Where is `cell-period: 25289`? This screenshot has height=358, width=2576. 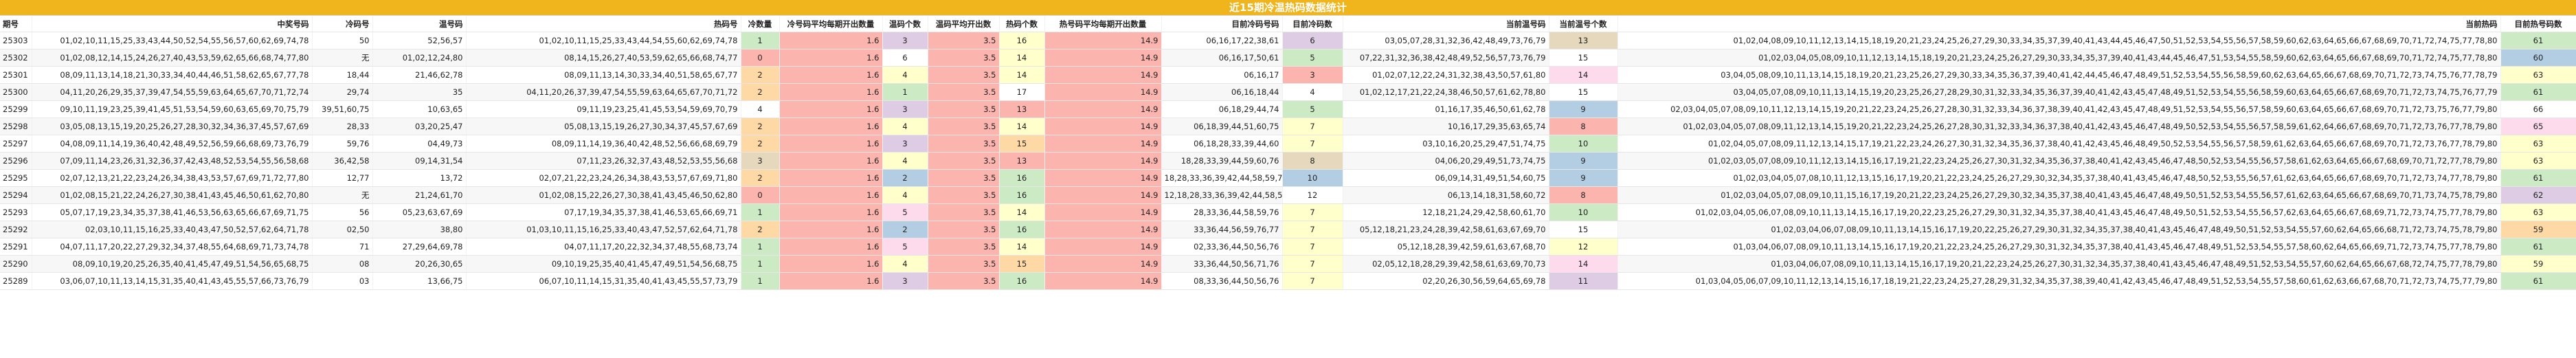 cell-period: 25289 is located at coordinates (16, 281).